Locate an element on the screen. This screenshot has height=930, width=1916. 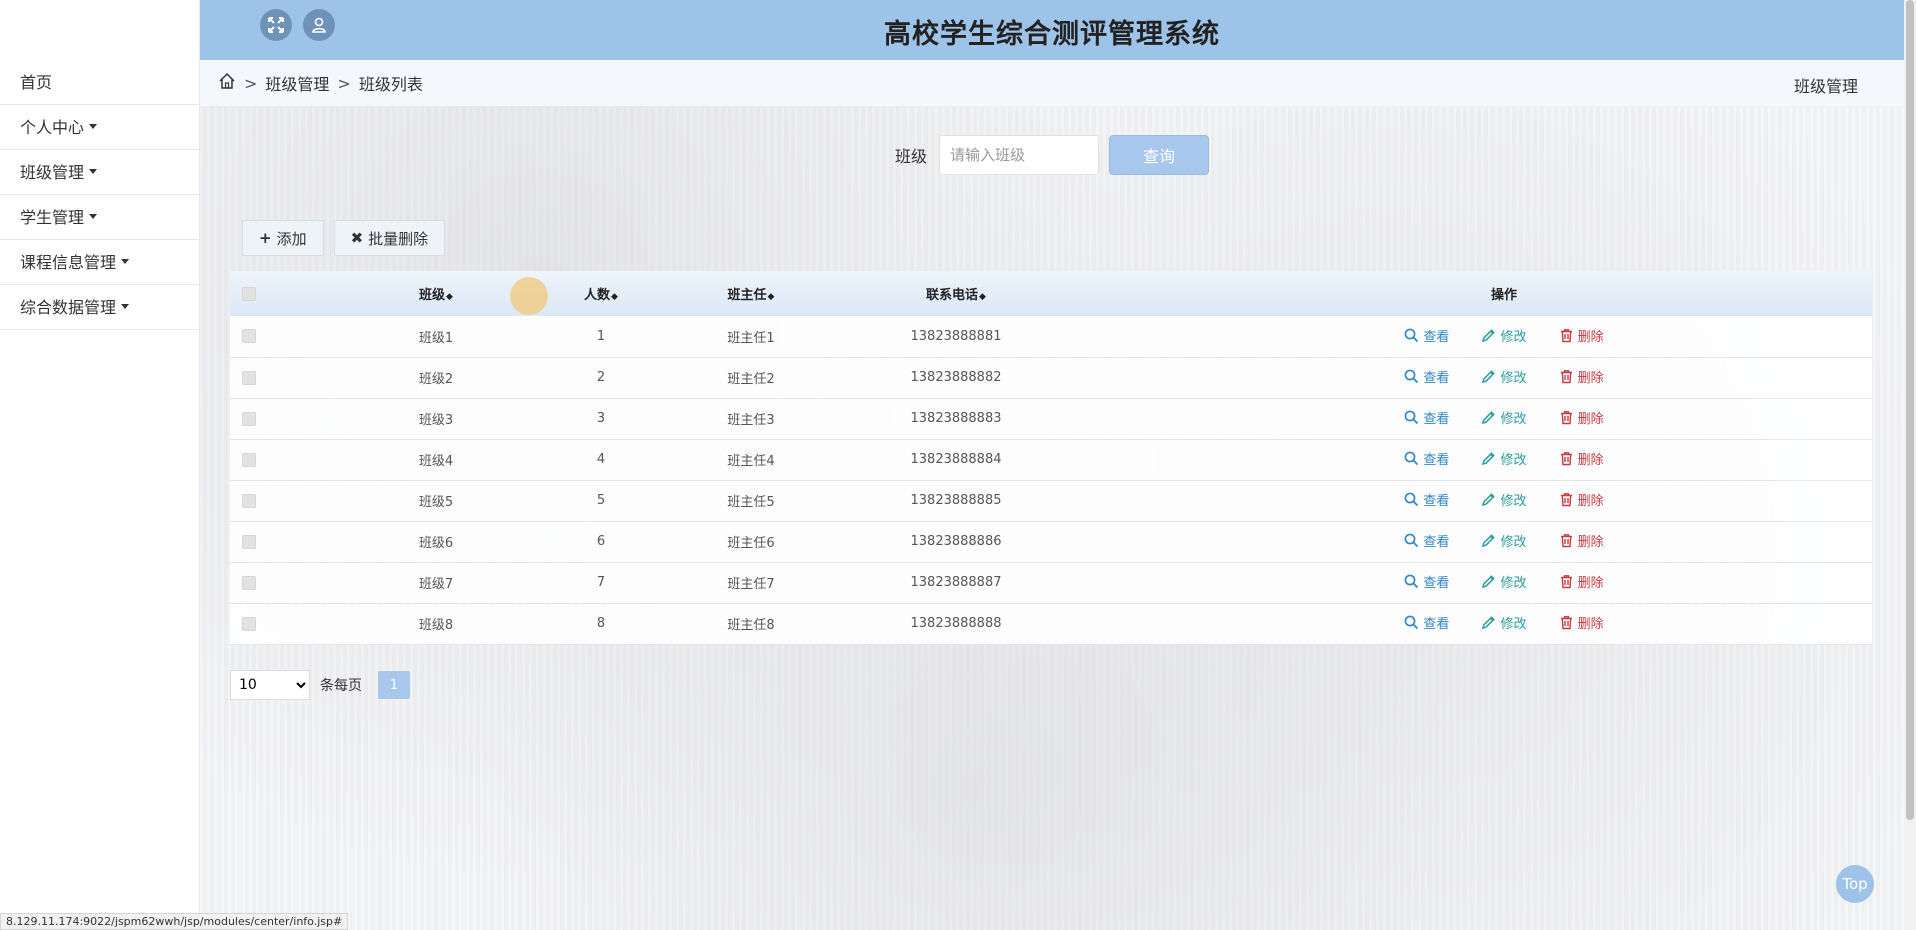
header-count-label: 人数 is located at coordinates (597, 295).